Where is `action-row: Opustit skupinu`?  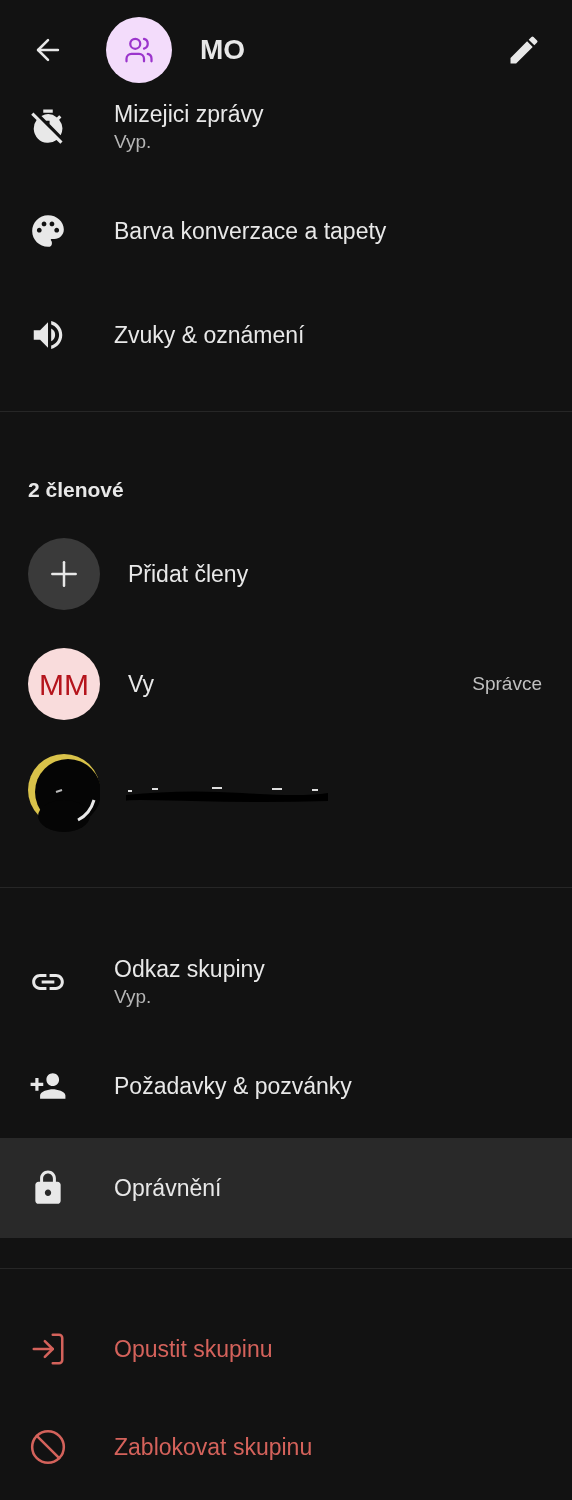 action-row: Opustit skupinu is located at coordinates (286, 1349).